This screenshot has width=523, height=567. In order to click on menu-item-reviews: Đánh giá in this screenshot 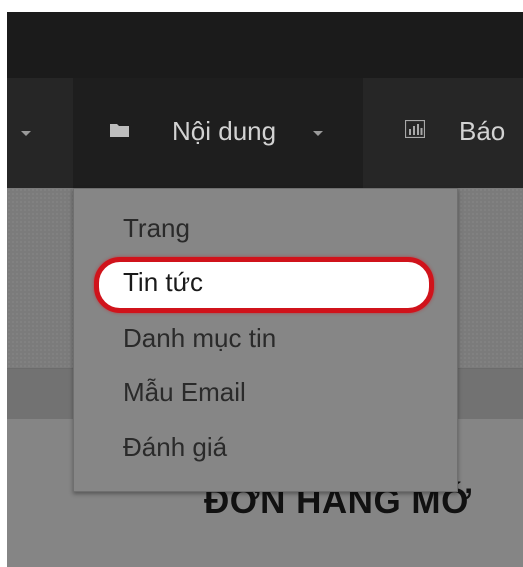, I will do `click(175, 447)`.